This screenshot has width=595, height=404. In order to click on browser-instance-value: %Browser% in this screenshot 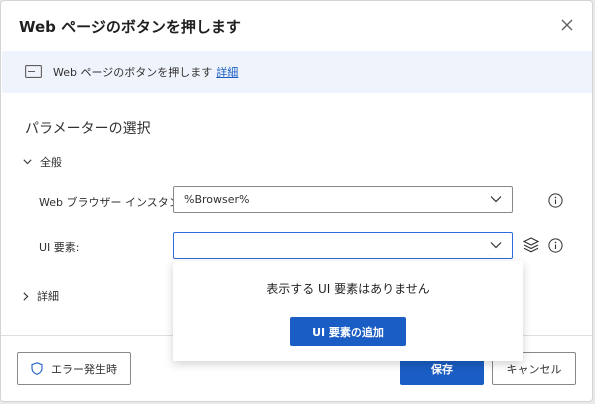, I will do `click(217, 199)`.